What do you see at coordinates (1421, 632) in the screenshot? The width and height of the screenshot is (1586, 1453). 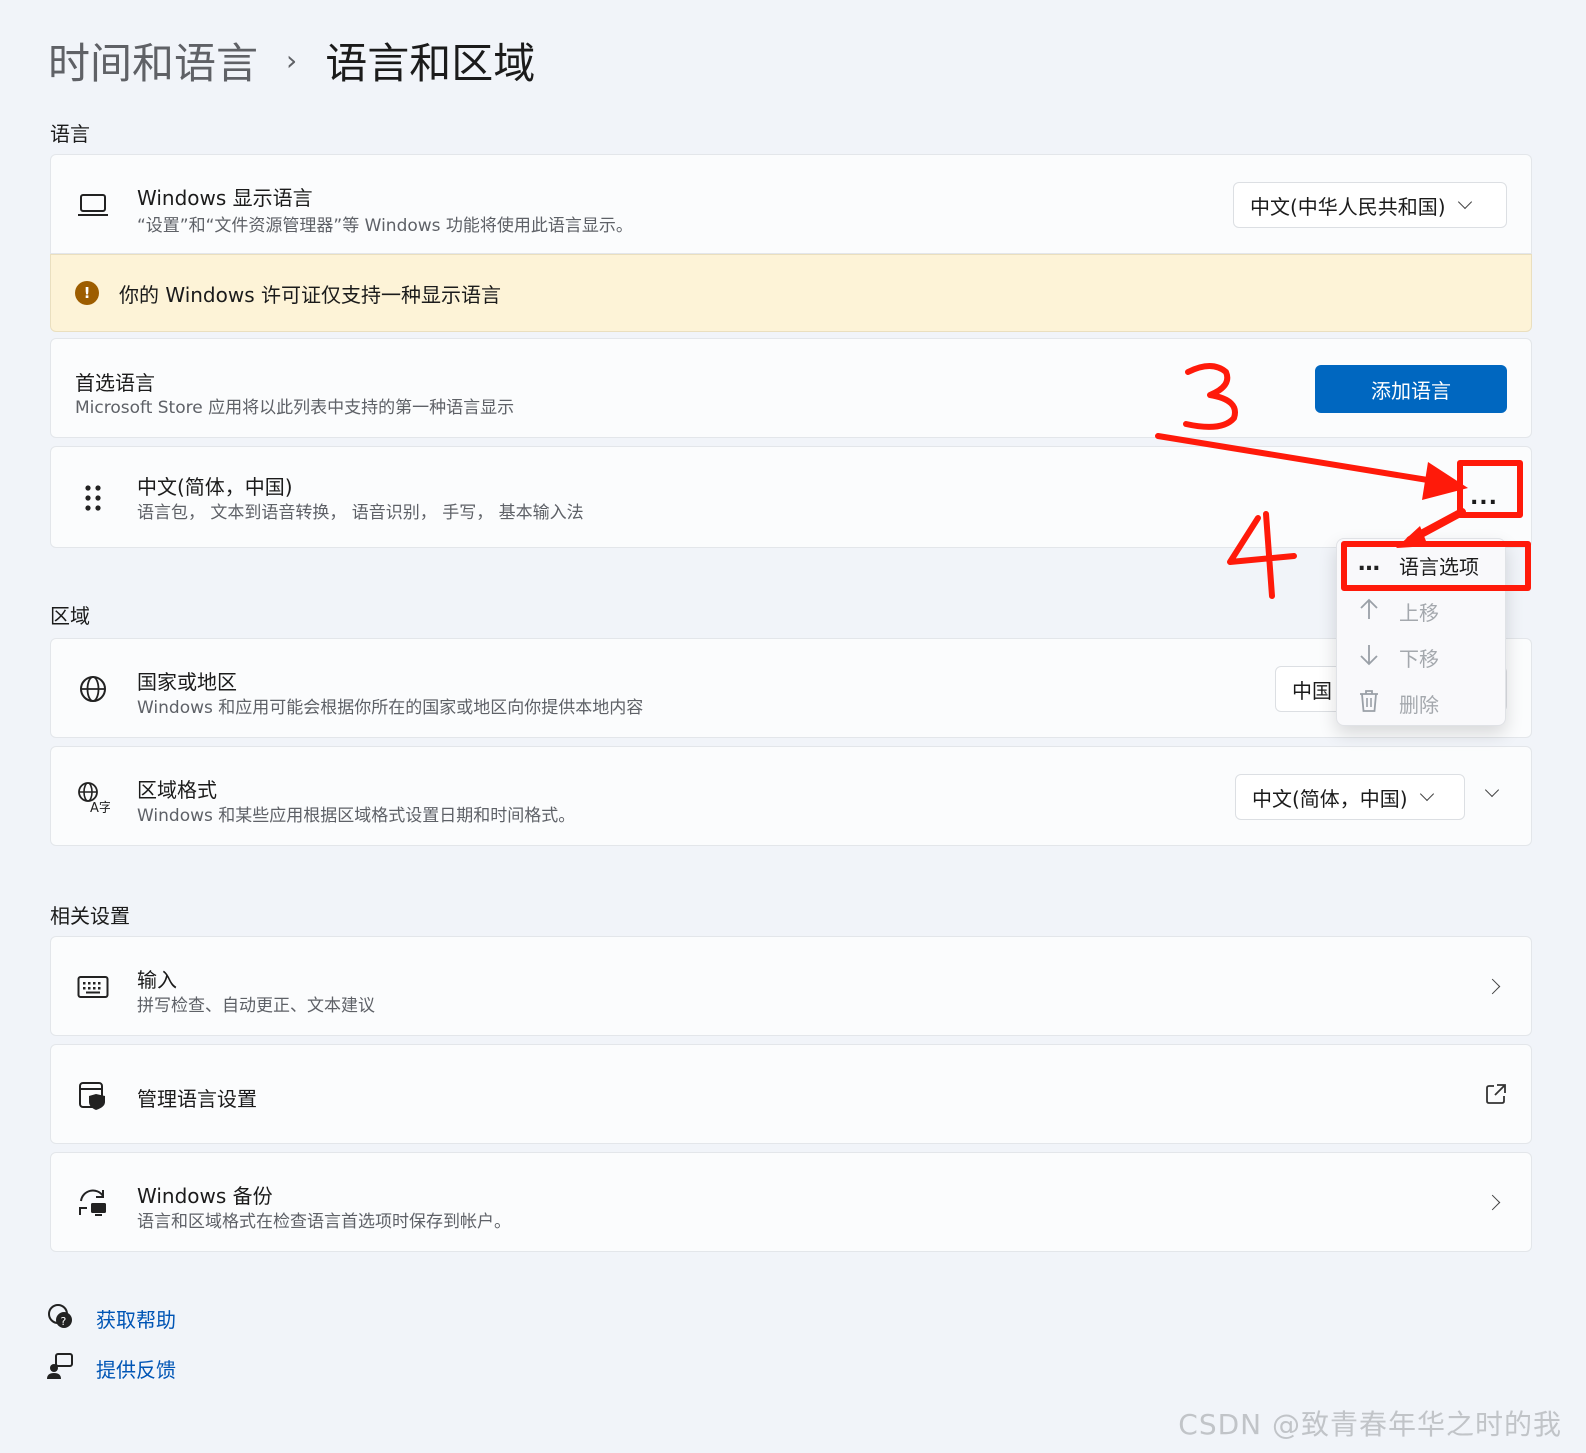 I see `language-context-menu: … 语言选项 上移 下移 删除` at bounding box center [1421, 632].